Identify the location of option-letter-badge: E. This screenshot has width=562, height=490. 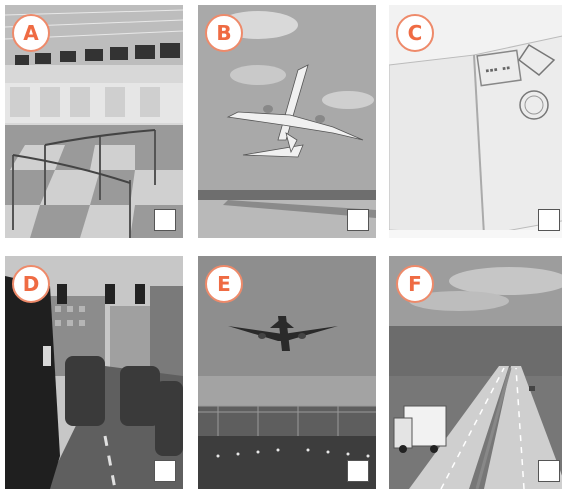
(224, 284).